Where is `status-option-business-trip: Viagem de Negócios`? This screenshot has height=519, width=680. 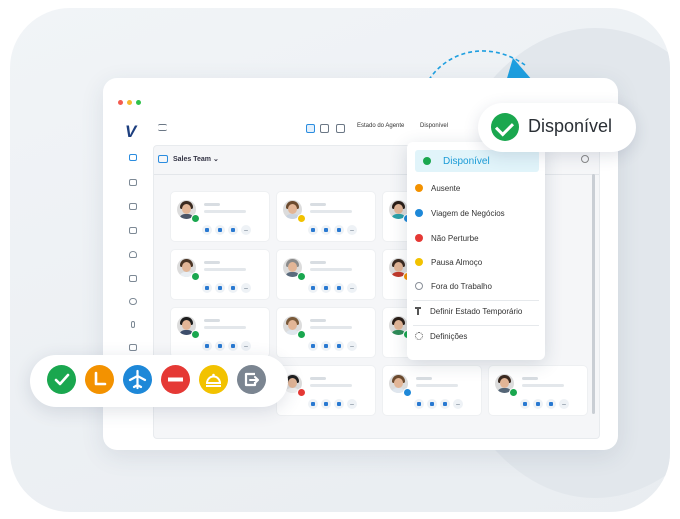 status-option-business-trip: Viagem de Negócios is located at coordinates (477, 213).